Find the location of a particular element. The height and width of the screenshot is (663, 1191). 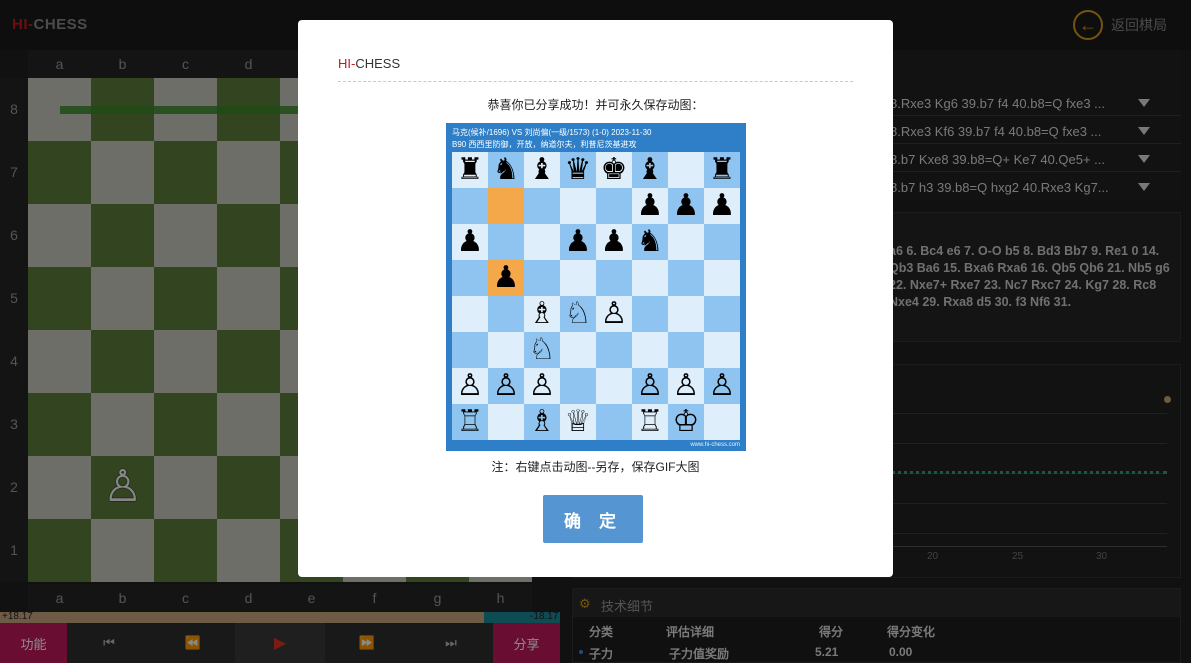

gif-square: ♚ is located at coordinates (614, 170).